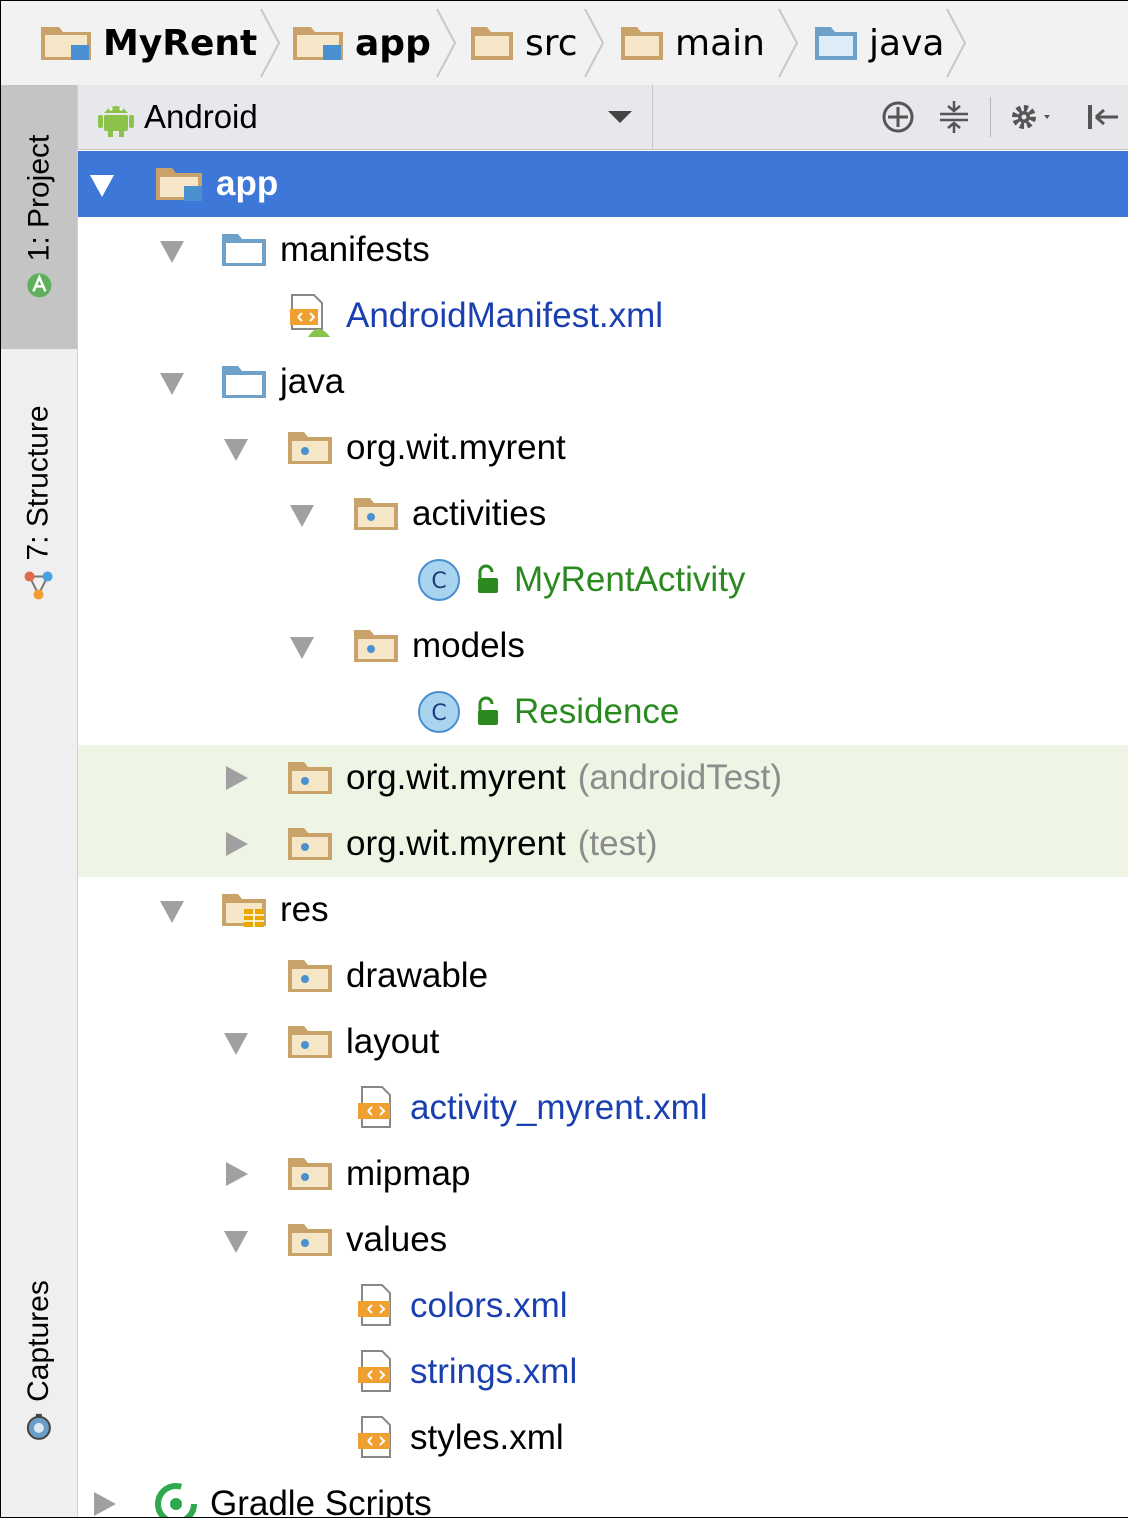 Image resolution: width=1129 pixels, height=1518 pixels. I want to click on tab-project: 1: Project, so click(39, 217).